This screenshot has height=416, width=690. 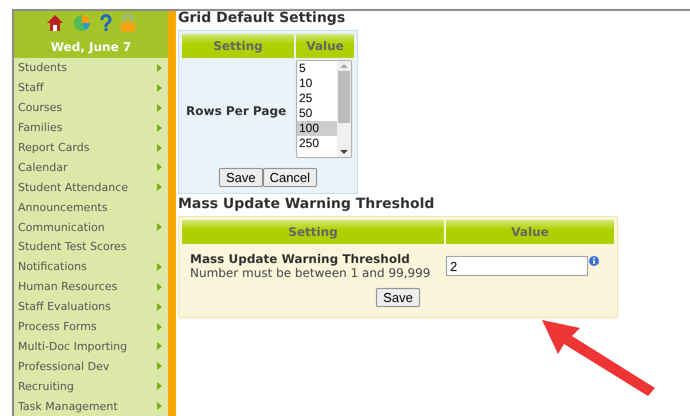 What do you see at coordinates (317, 143) in the screenshot?
I see `list-option: 250` at bounding box center [317, 143].